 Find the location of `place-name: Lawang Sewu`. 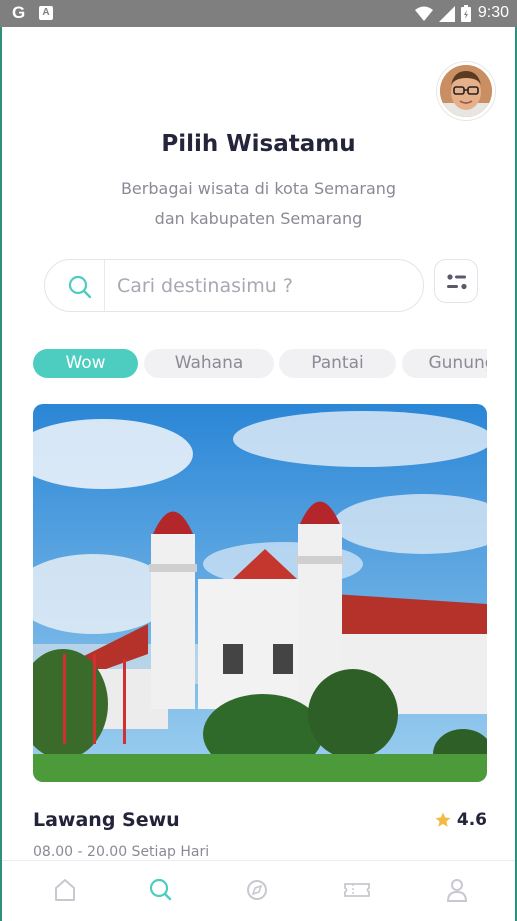

place-name: Lawang Sewu is located at coordinates (106, 820).